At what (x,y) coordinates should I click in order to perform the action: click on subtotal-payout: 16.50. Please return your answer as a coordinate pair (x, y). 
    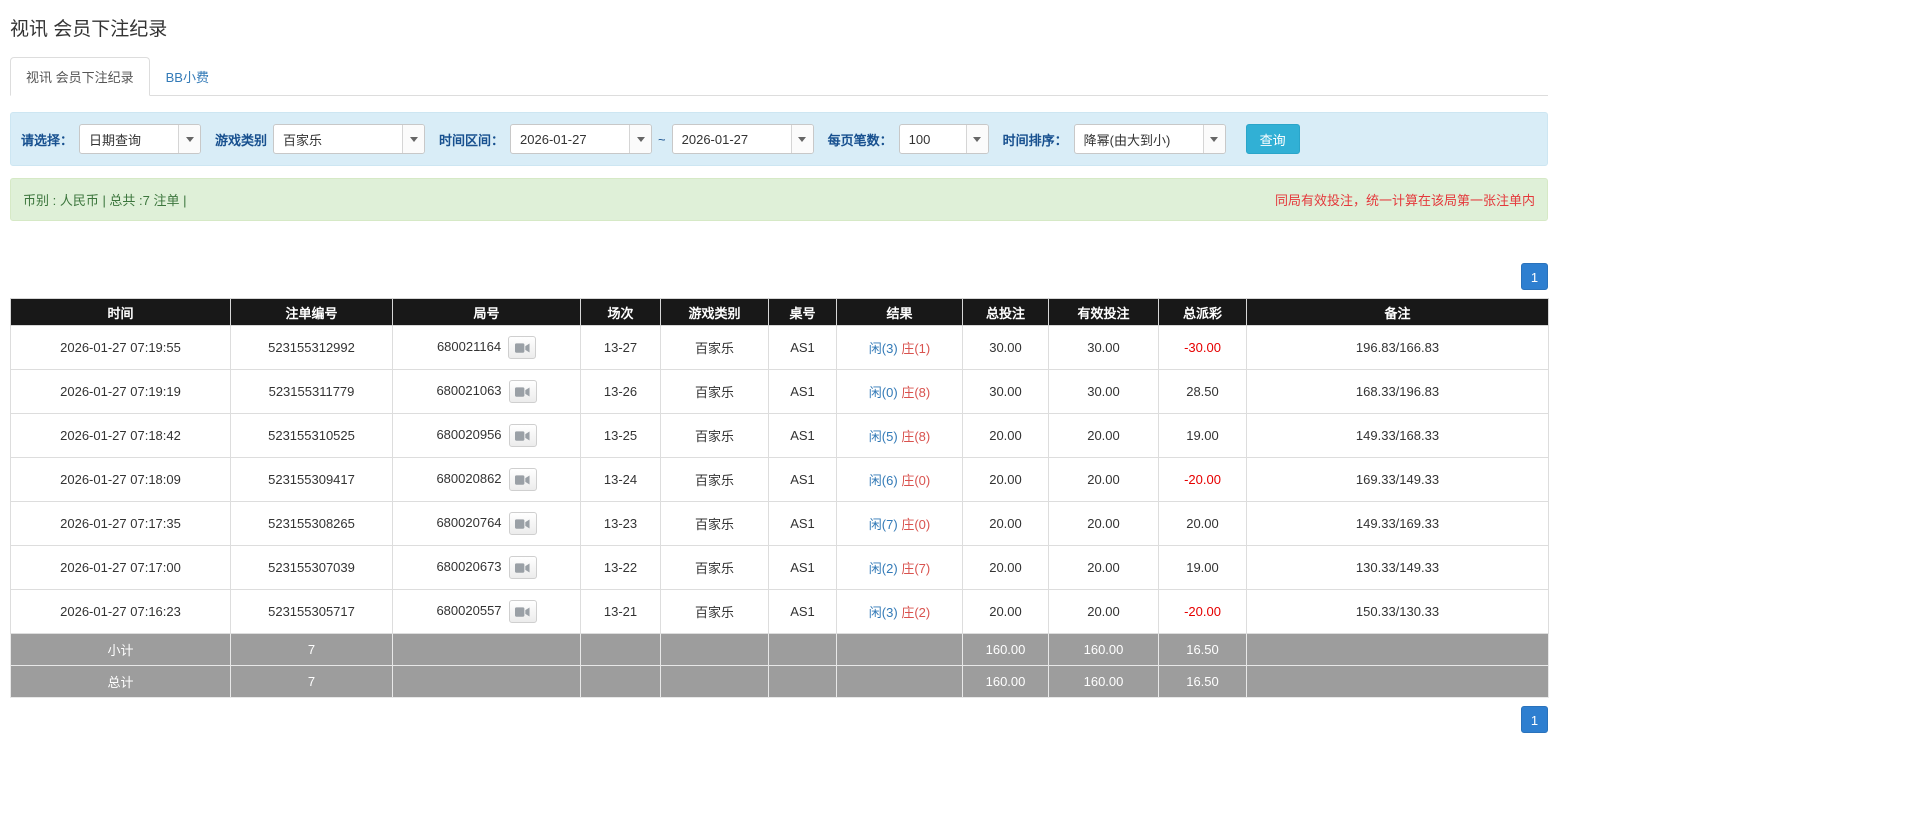
    Looking at the image, I should click on (1202, 649).